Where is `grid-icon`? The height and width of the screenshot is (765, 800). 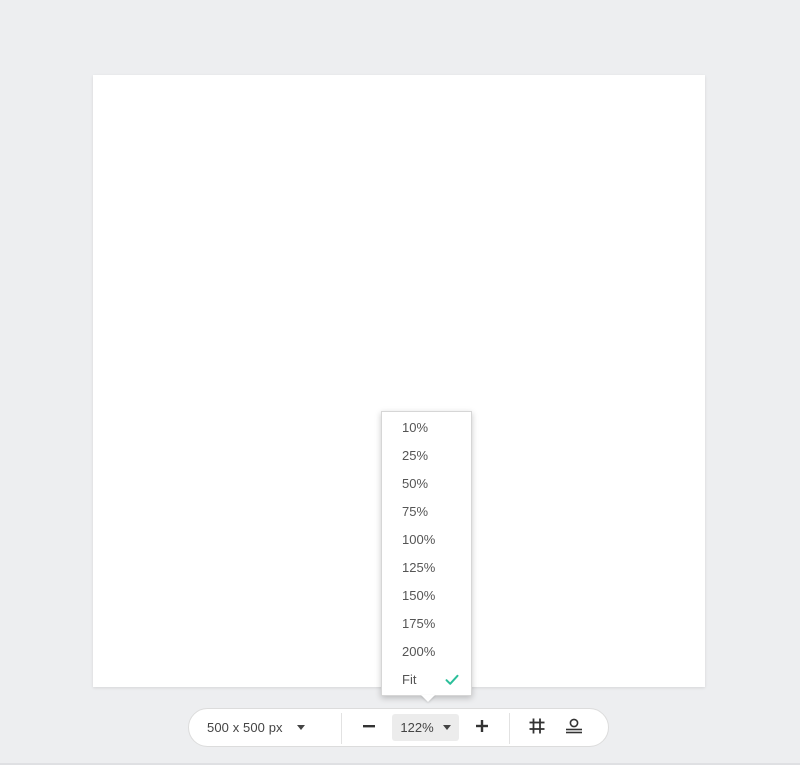
grid-icon is located at coordinates (537, 728).